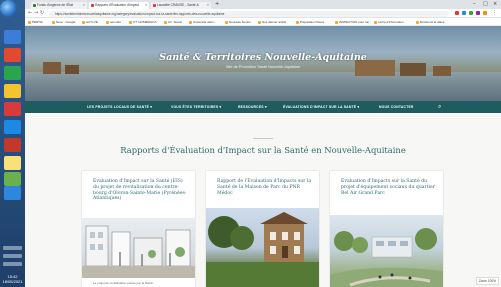  I want to click on browser-tab-active: Rapports d'Évaluation d'Impact ×, so click(119, 5).